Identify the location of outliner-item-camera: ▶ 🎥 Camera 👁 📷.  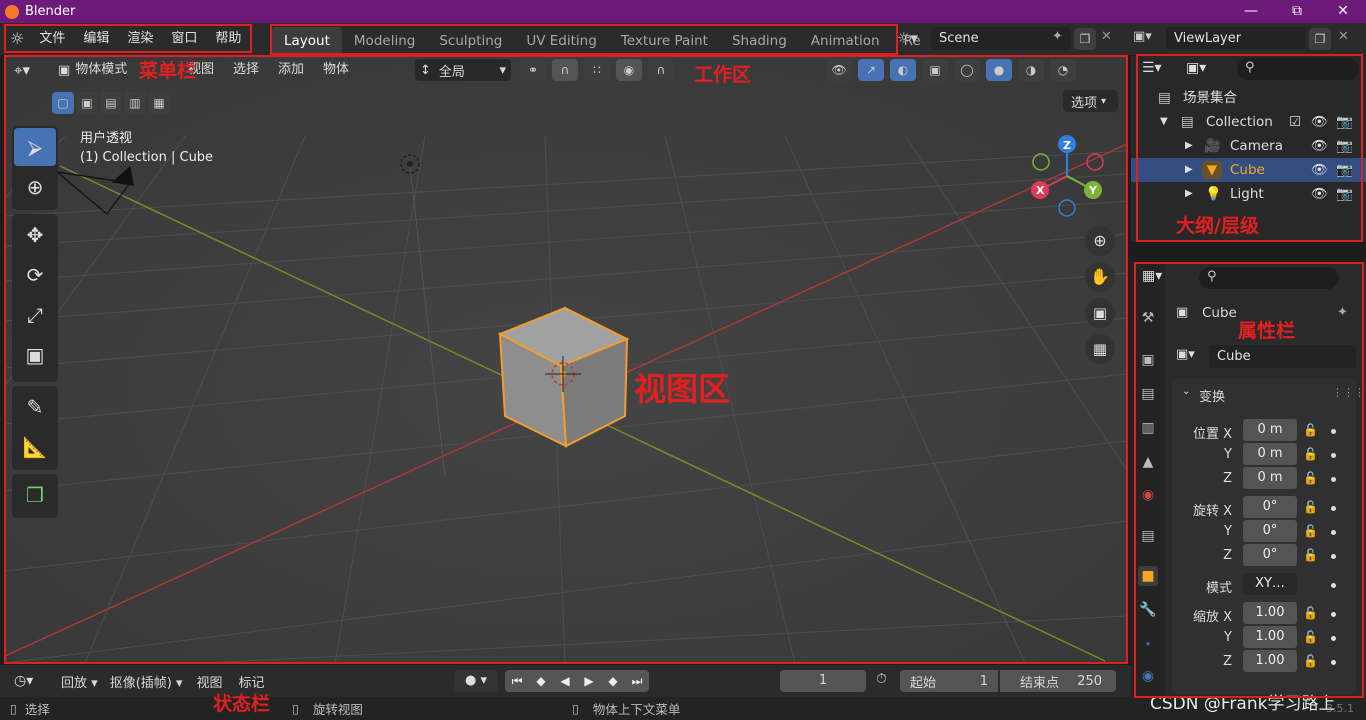
(1248, 146).